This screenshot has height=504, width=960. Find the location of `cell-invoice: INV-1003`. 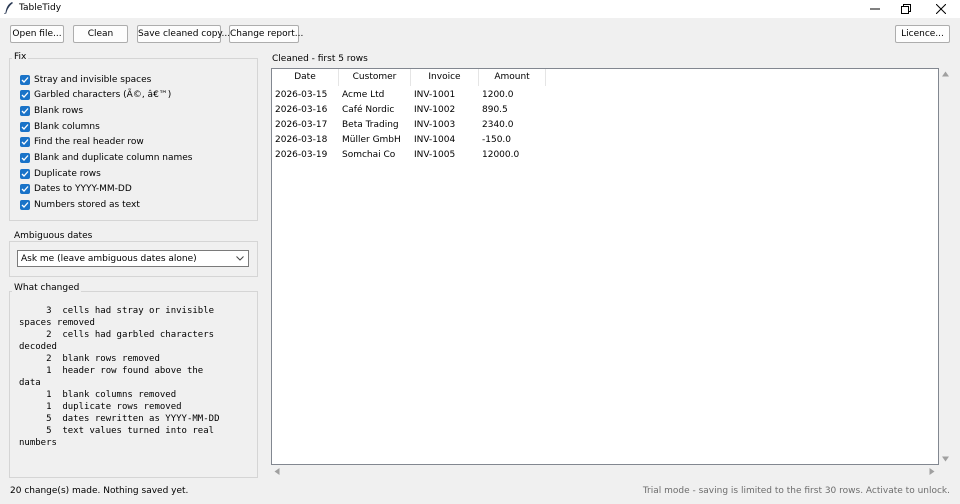

cell-invoice: INV-1003 is located at coordinates (435, 125).